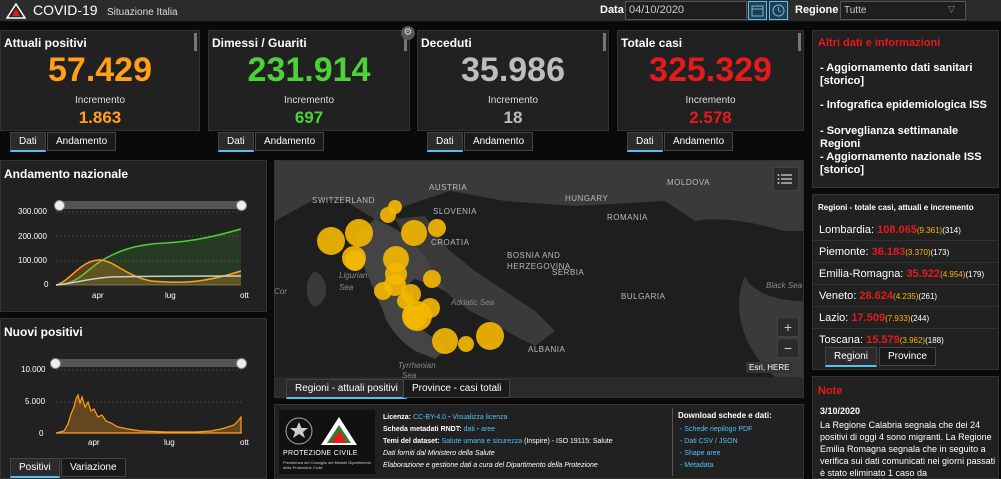 Image resolution: width=1001 pixels, height=479 pixels. Describe the element at coordinates (710, 100) in the screenshot. I see `card-inc-label: Incremento` at that location.